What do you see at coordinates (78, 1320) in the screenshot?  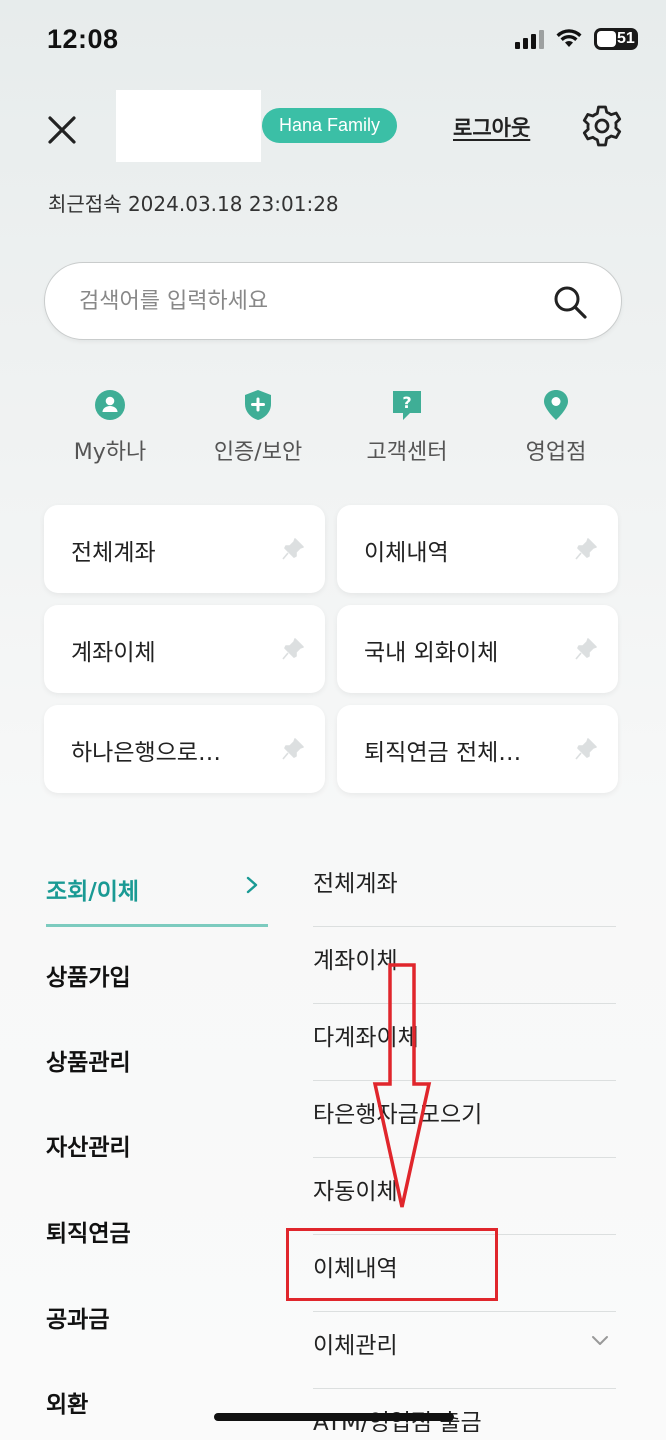 I see `category-label: 공과금` at bounding box center [78, 1320].